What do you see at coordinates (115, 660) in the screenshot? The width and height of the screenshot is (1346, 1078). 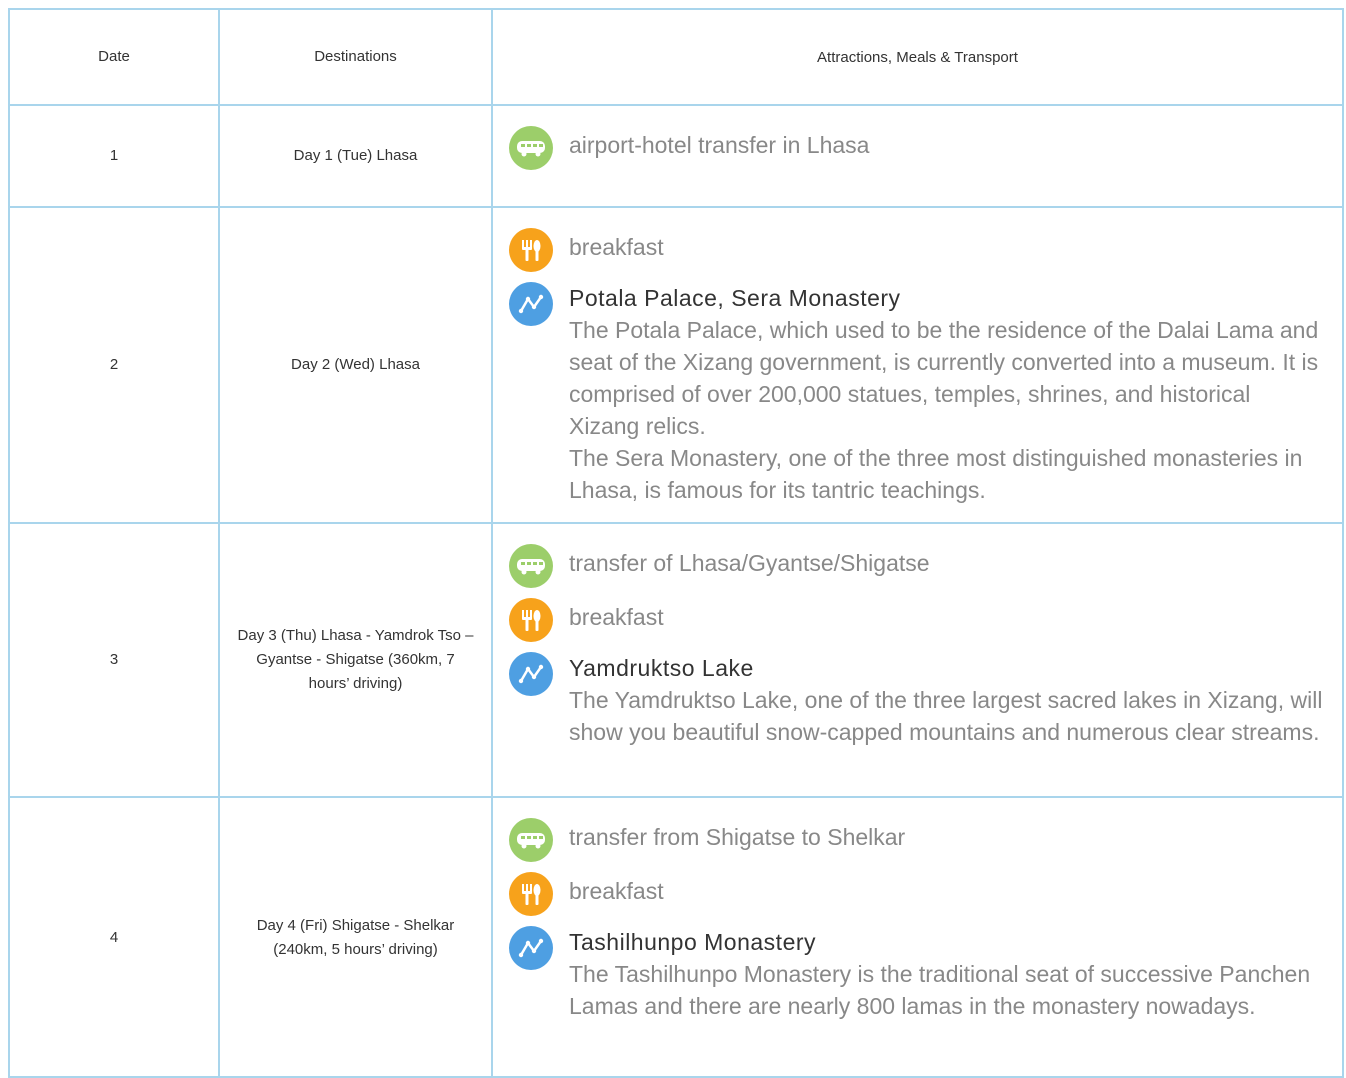 I see `day-number: 3` at bounding box center [115, 660].